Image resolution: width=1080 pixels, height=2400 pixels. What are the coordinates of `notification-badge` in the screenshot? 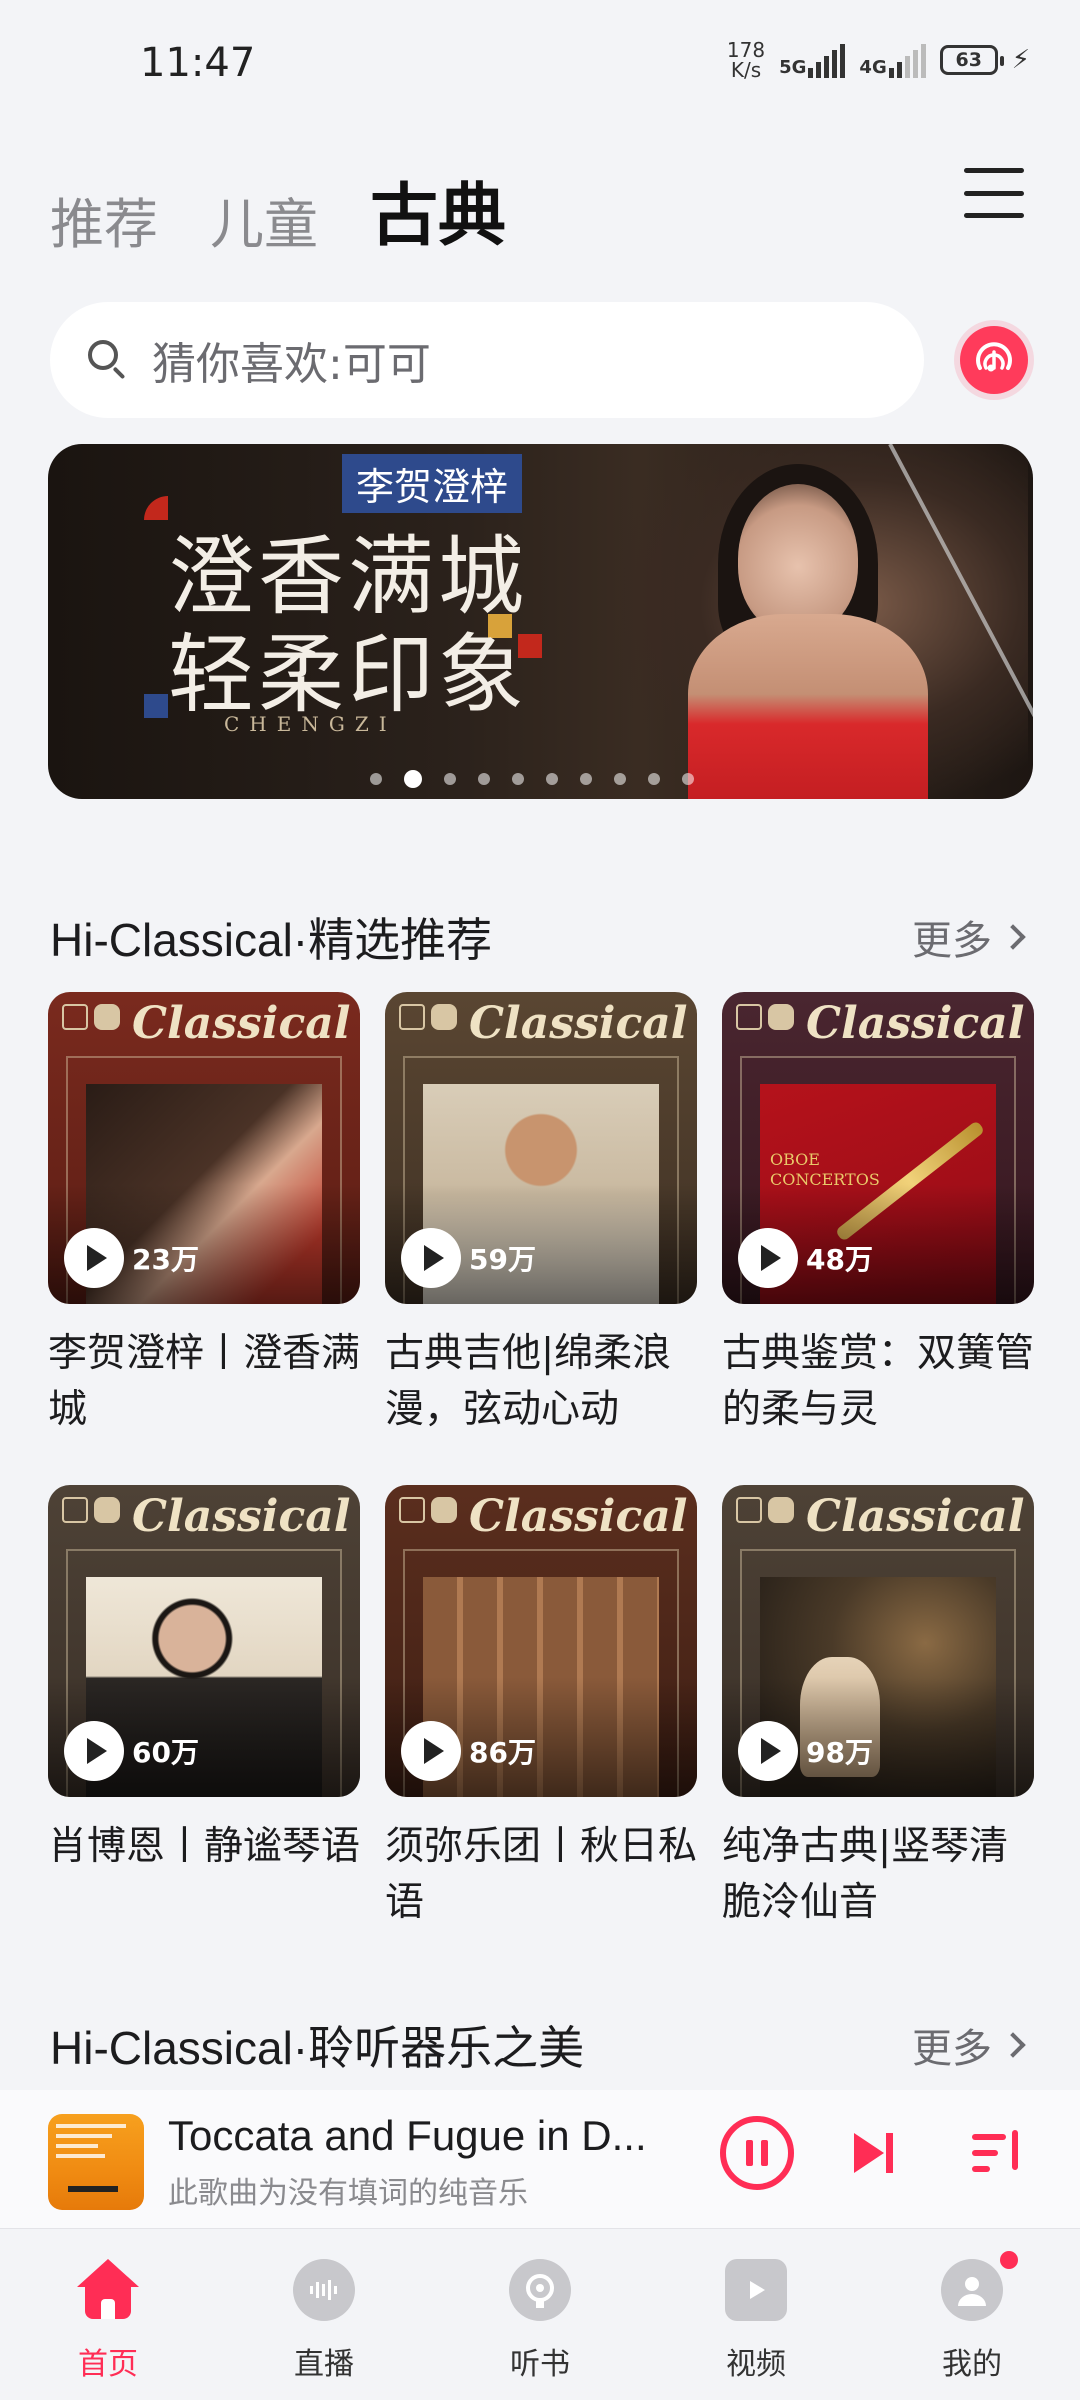 It's located at (1009, 2260).